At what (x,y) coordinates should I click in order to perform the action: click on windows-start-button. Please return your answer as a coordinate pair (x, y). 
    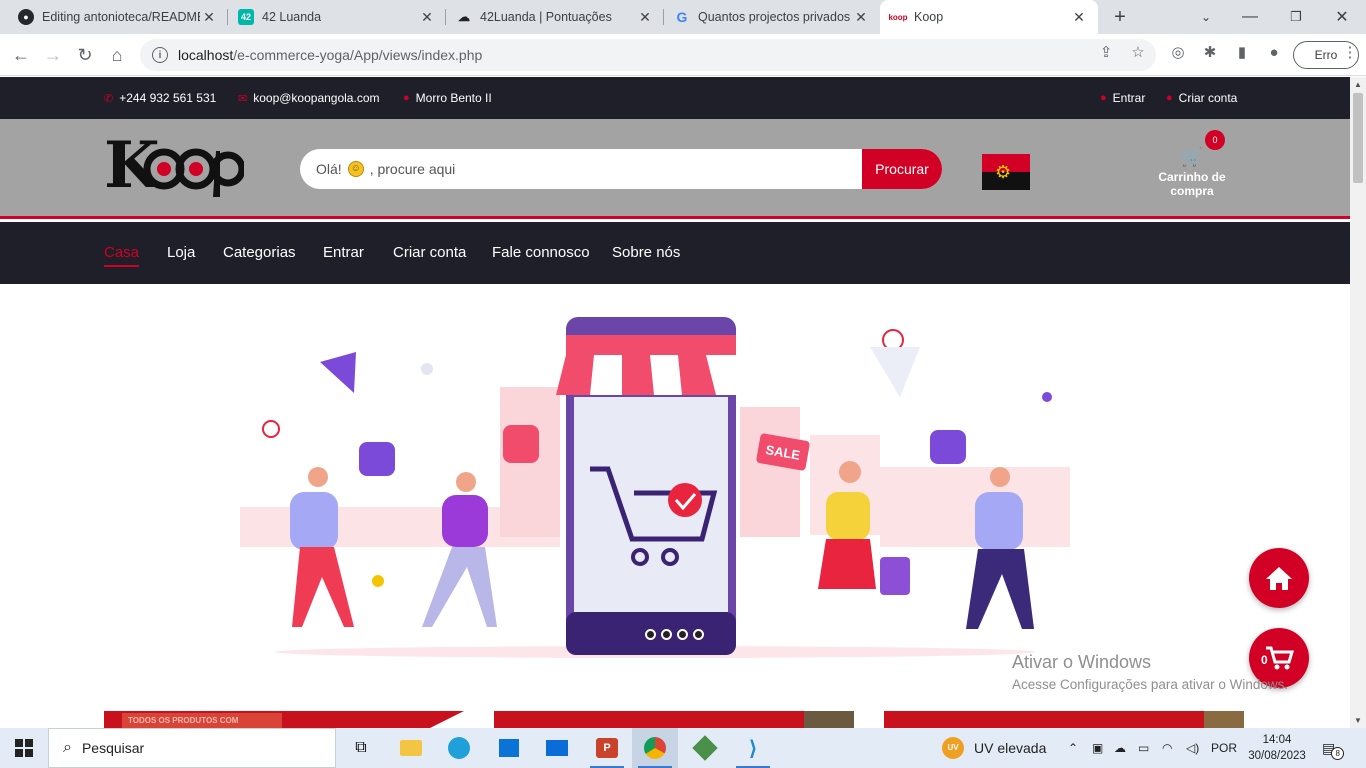
    Looking at the image, I should click on (24, 748).